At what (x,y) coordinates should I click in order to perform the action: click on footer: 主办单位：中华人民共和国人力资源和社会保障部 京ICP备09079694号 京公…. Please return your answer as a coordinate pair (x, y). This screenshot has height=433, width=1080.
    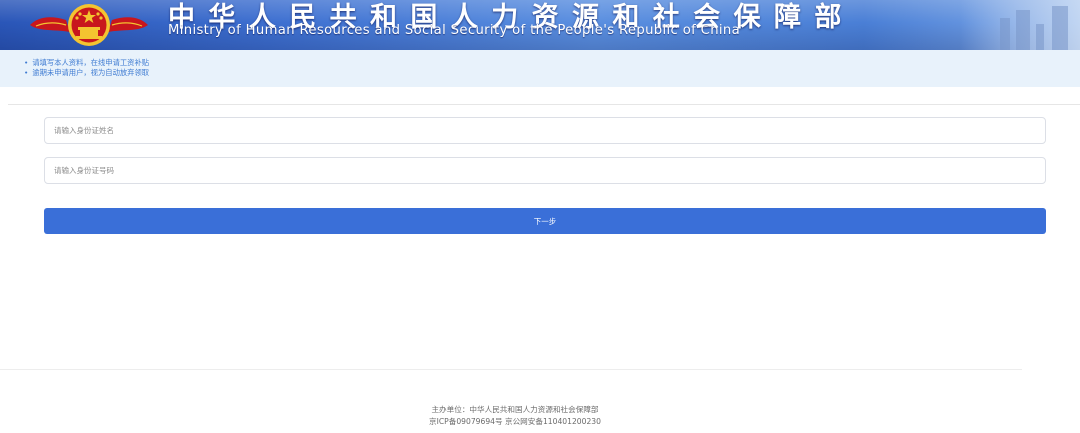
    Looking at the image, I should click on (515, 416).